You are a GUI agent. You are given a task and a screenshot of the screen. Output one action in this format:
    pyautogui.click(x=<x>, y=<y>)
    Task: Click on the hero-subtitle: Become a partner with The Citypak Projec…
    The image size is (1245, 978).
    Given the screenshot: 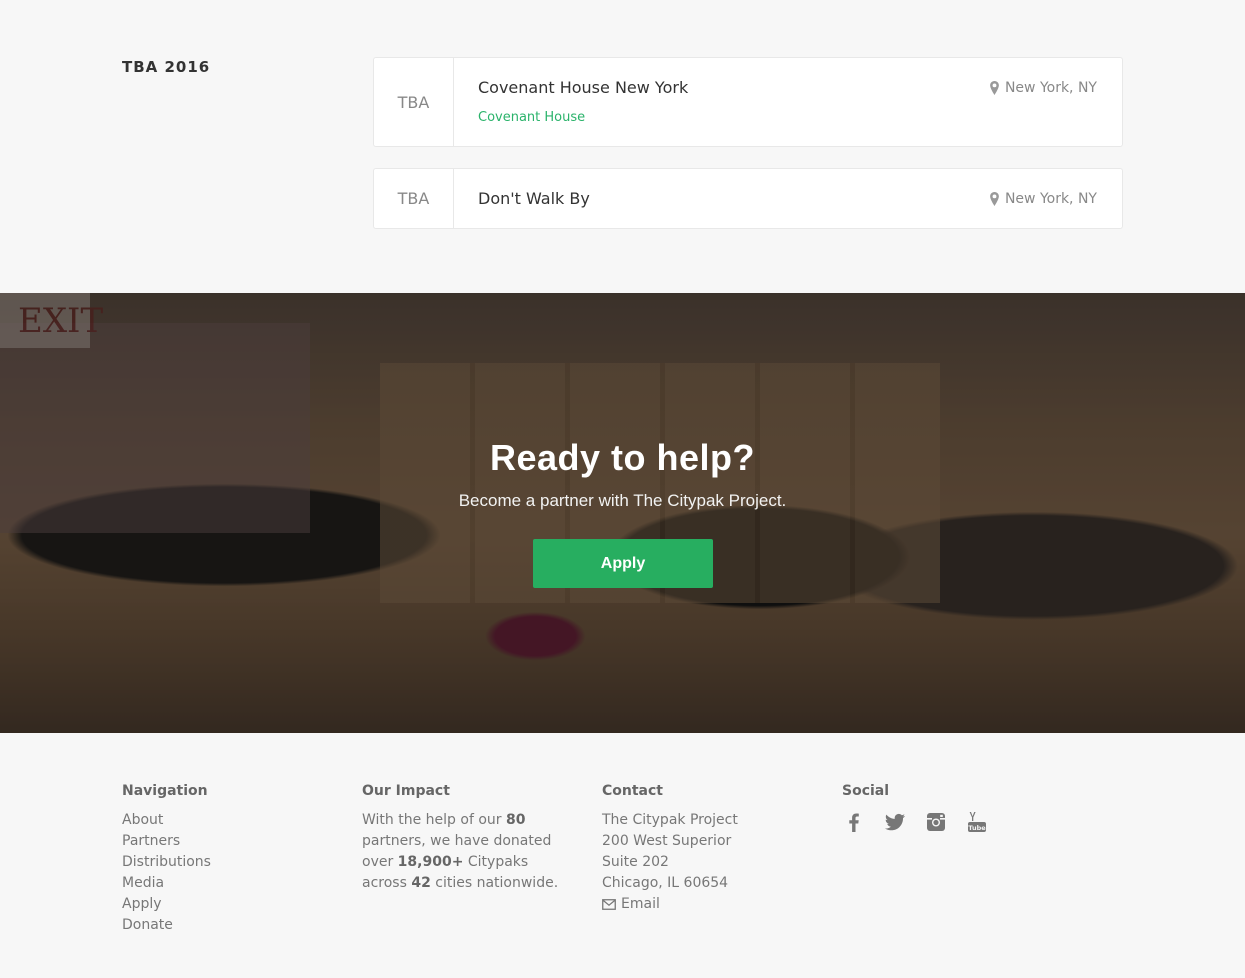 What is the action you would take?
    pyautogui.click(x=622, y=500)
    